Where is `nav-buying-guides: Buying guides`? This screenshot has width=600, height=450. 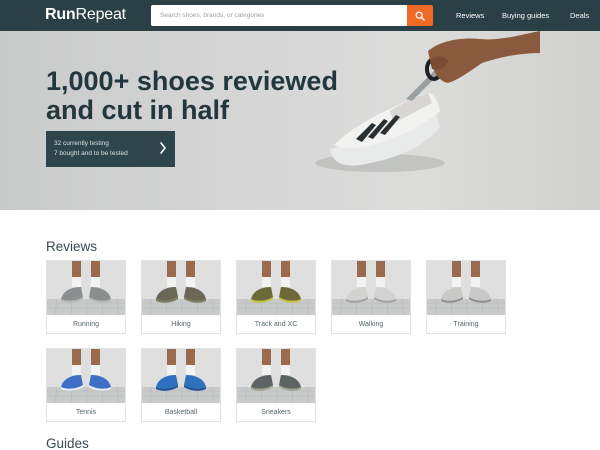
nav-buying-guides: Buying guides is located at coordinates (525, 15).